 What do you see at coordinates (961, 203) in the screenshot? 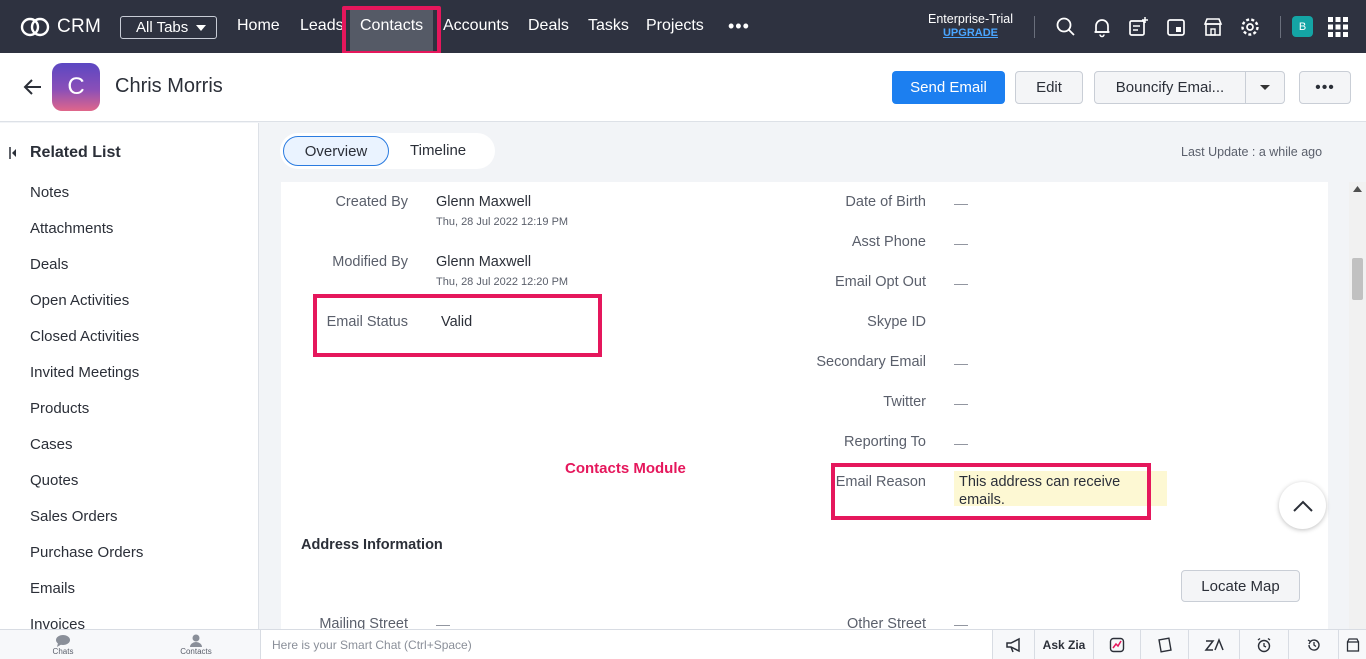
I see `field-value-date-of-birth: —` at bounding box center [961, 203].